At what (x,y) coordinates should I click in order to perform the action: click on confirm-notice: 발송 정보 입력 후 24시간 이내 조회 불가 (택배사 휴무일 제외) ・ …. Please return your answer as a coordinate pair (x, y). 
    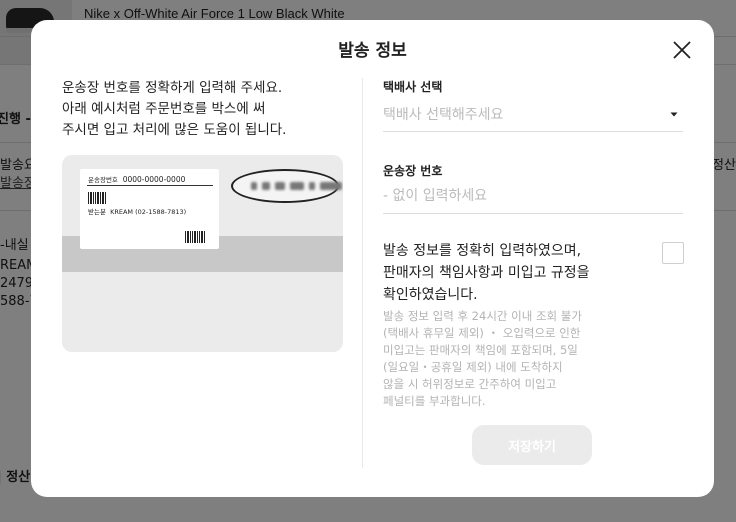
    Looking at the image, I should click on (482, 358).